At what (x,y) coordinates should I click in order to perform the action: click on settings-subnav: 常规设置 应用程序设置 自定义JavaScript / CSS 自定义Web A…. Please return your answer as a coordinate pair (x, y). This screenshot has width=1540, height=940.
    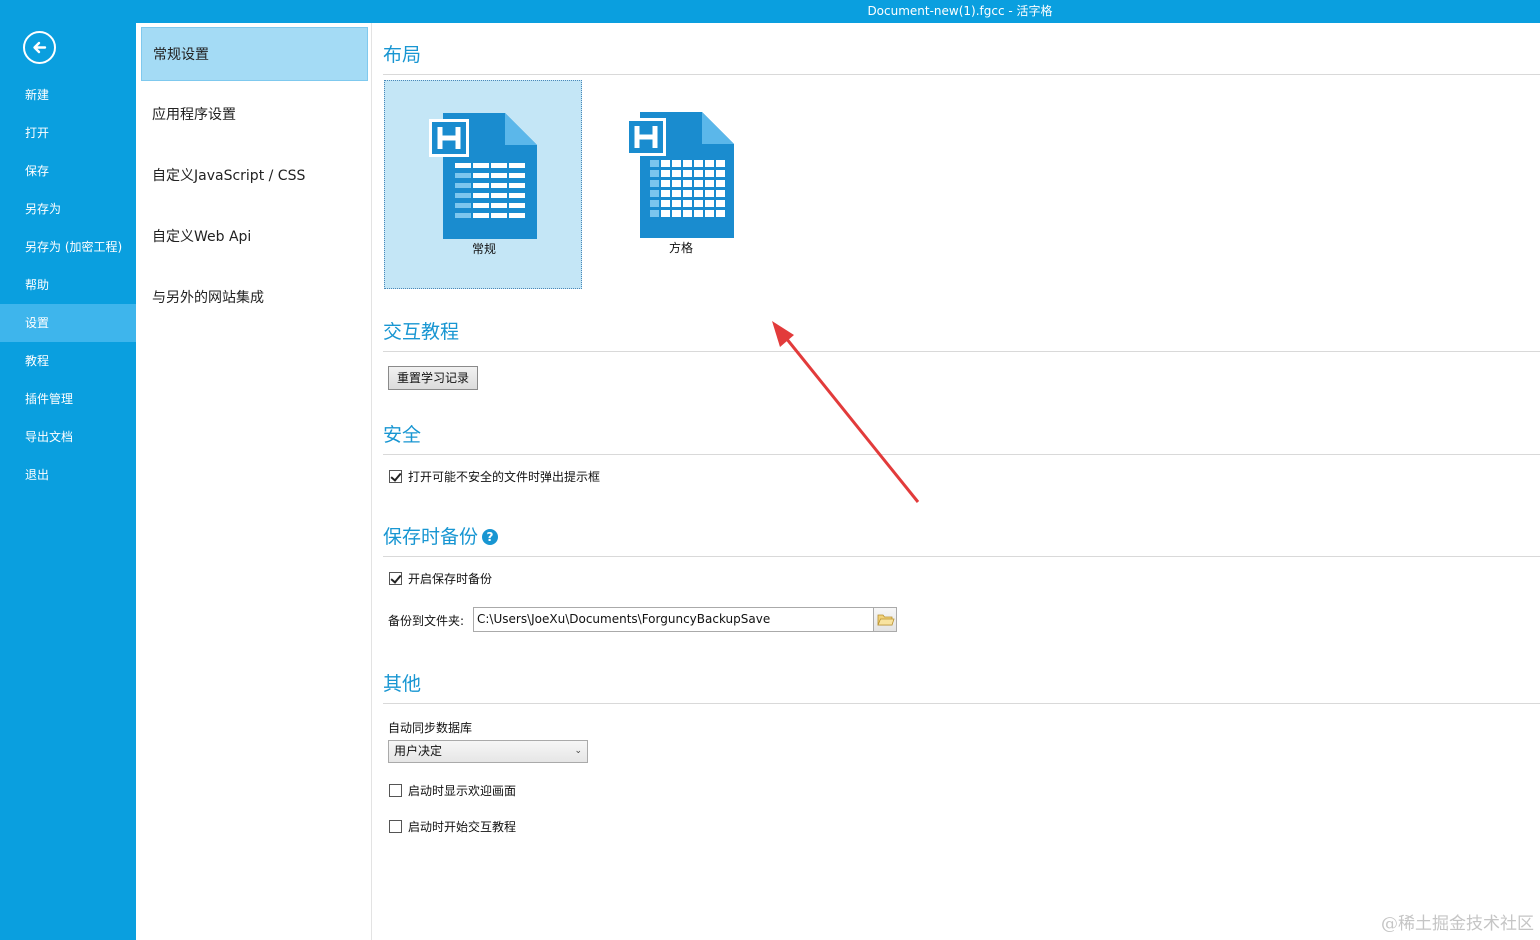
    Looking at the image, I should click on (254, 481).